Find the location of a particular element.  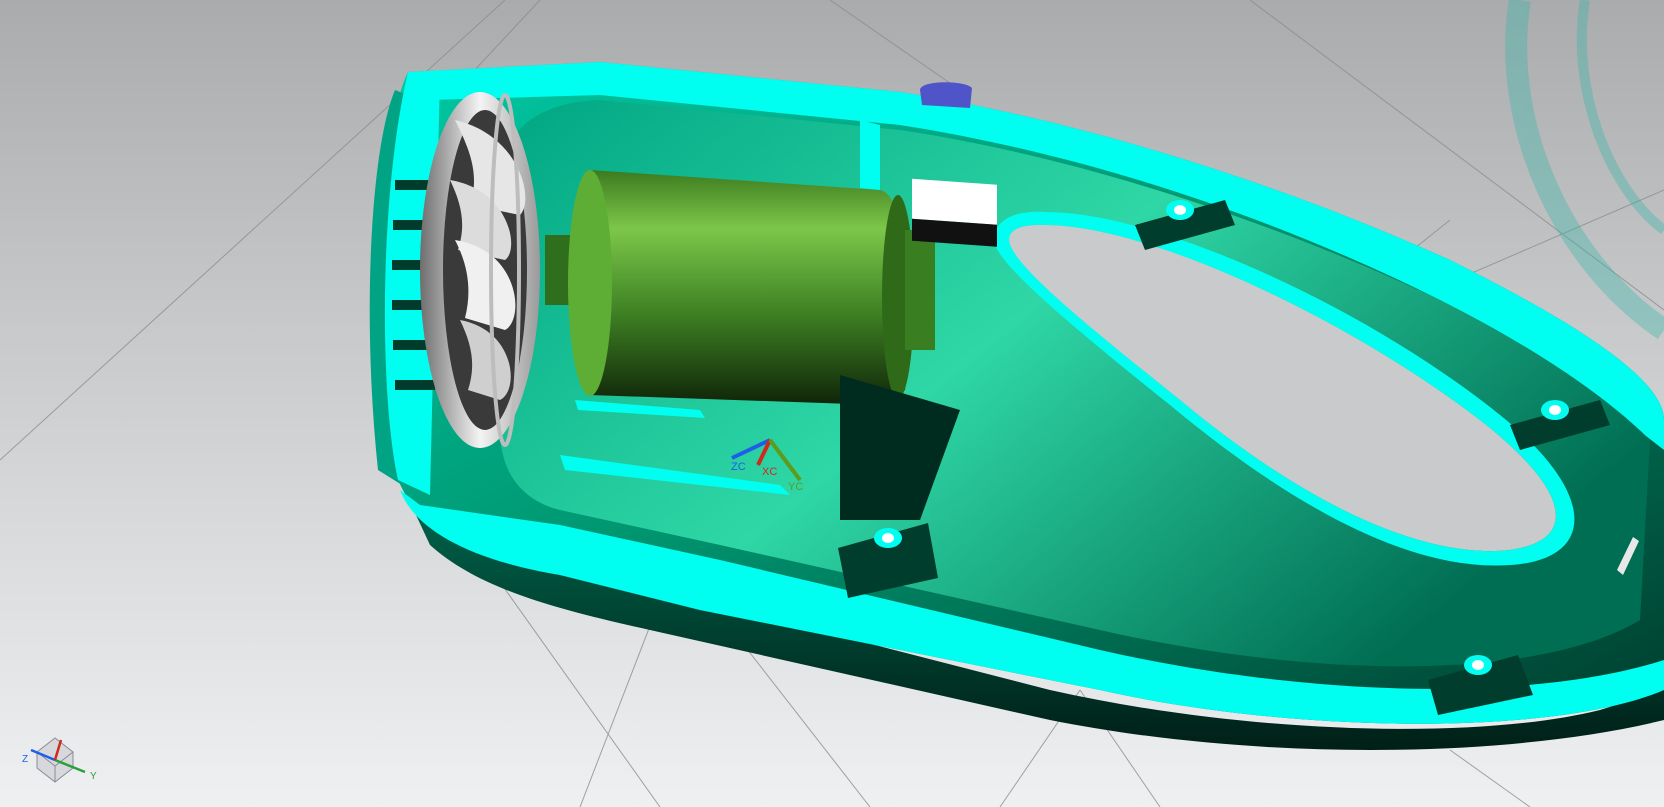

wcs-y-label: YC is located at coordinates (796, 487).